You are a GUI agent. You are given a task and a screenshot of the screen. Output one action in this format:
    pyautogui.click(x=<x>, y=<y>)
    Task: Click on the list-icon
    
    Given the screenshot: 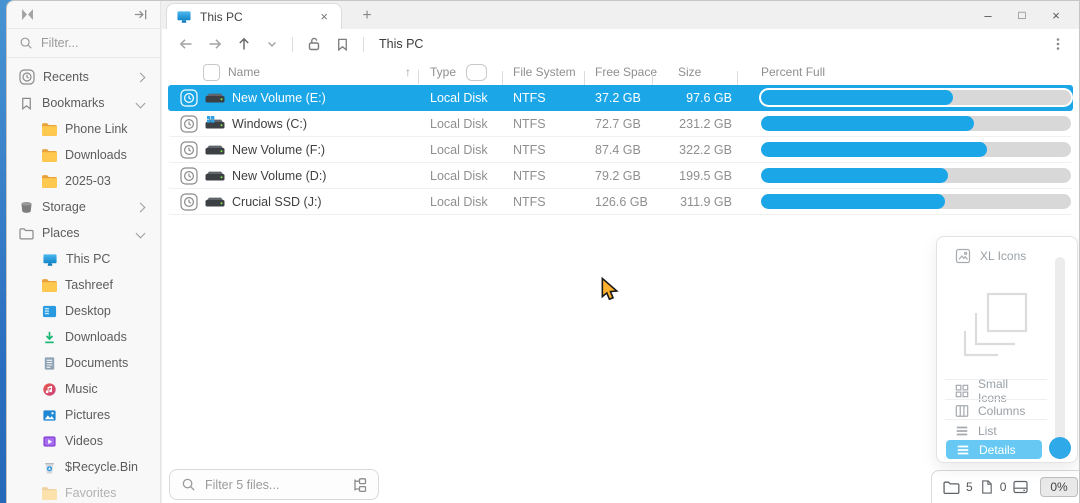 What is the action you would take?
    pyautogui.click(x=962, y=431)
    